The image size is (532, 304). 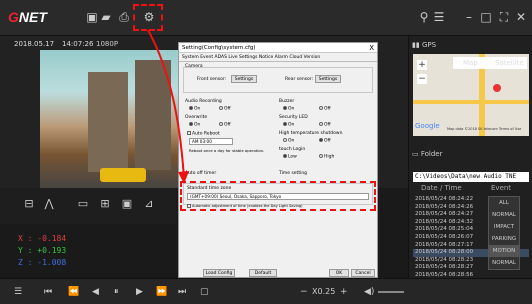 What do you see at coordinates (95, 292) in the screenshot?
I see `rewind-icon: ◀` at bounding box center [95, 292].